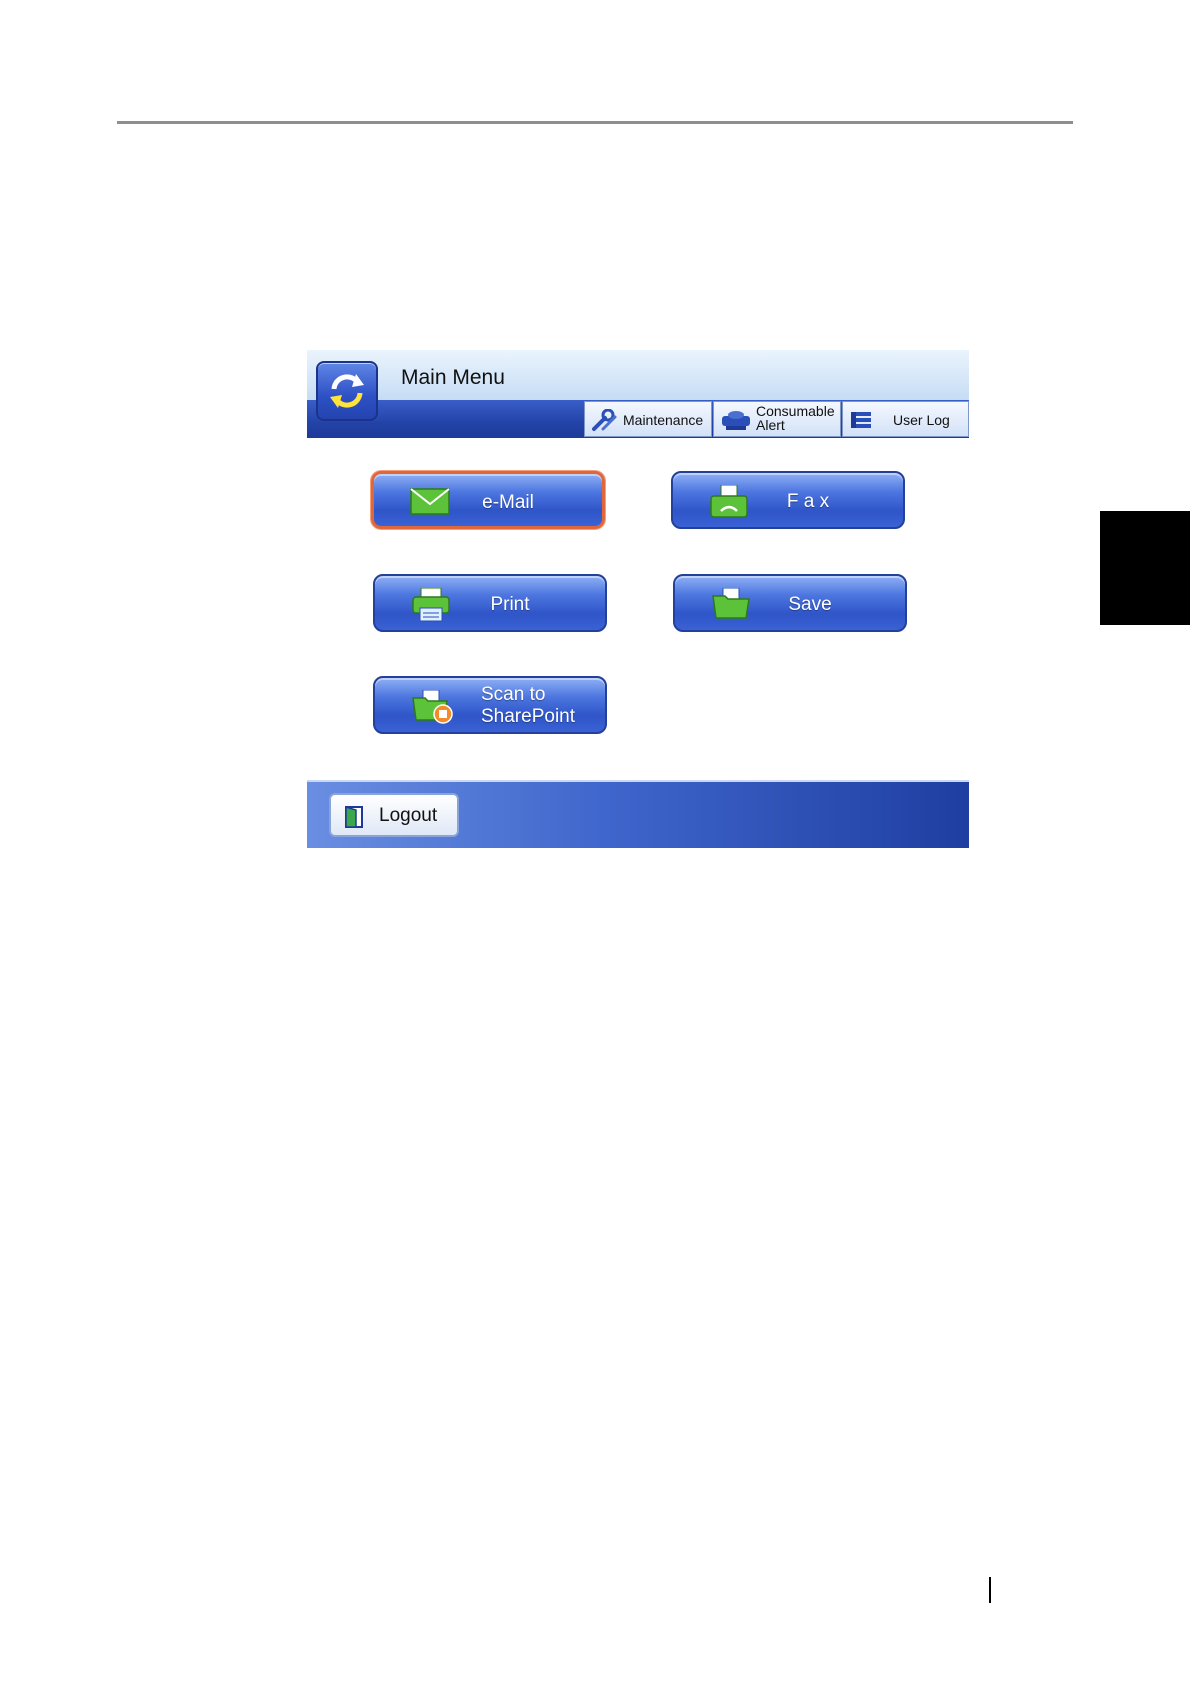 The image size is (1190, 1684). I want to click on scanner-alert-icon, so click(736, 420).